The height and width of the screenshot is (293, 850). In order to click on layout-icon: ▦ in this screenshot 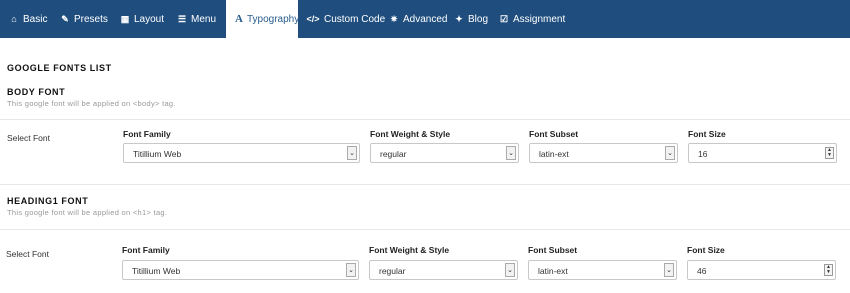, I will do `click(125, 18)`.